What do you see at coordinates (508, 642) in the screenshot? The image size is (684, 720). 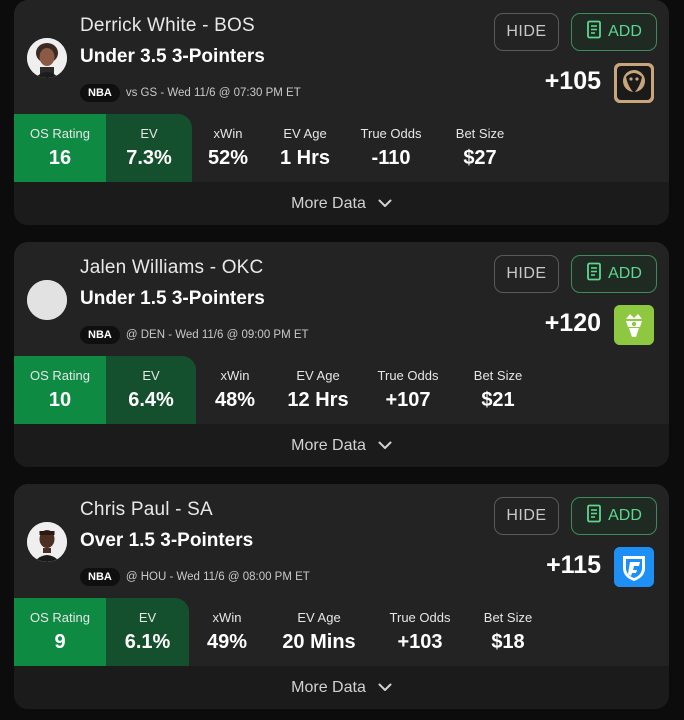 I see `bet-size-value: $18` at bounding box center [508, 642].